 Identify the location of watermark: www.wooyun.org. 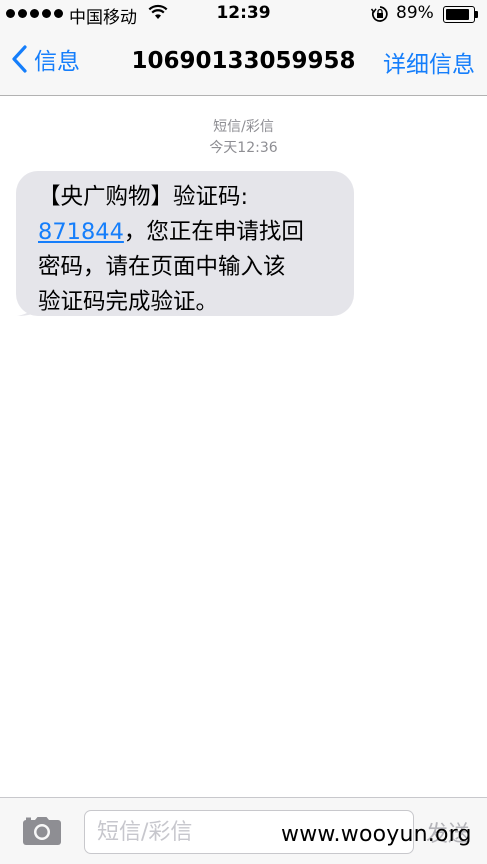
(376, 834).